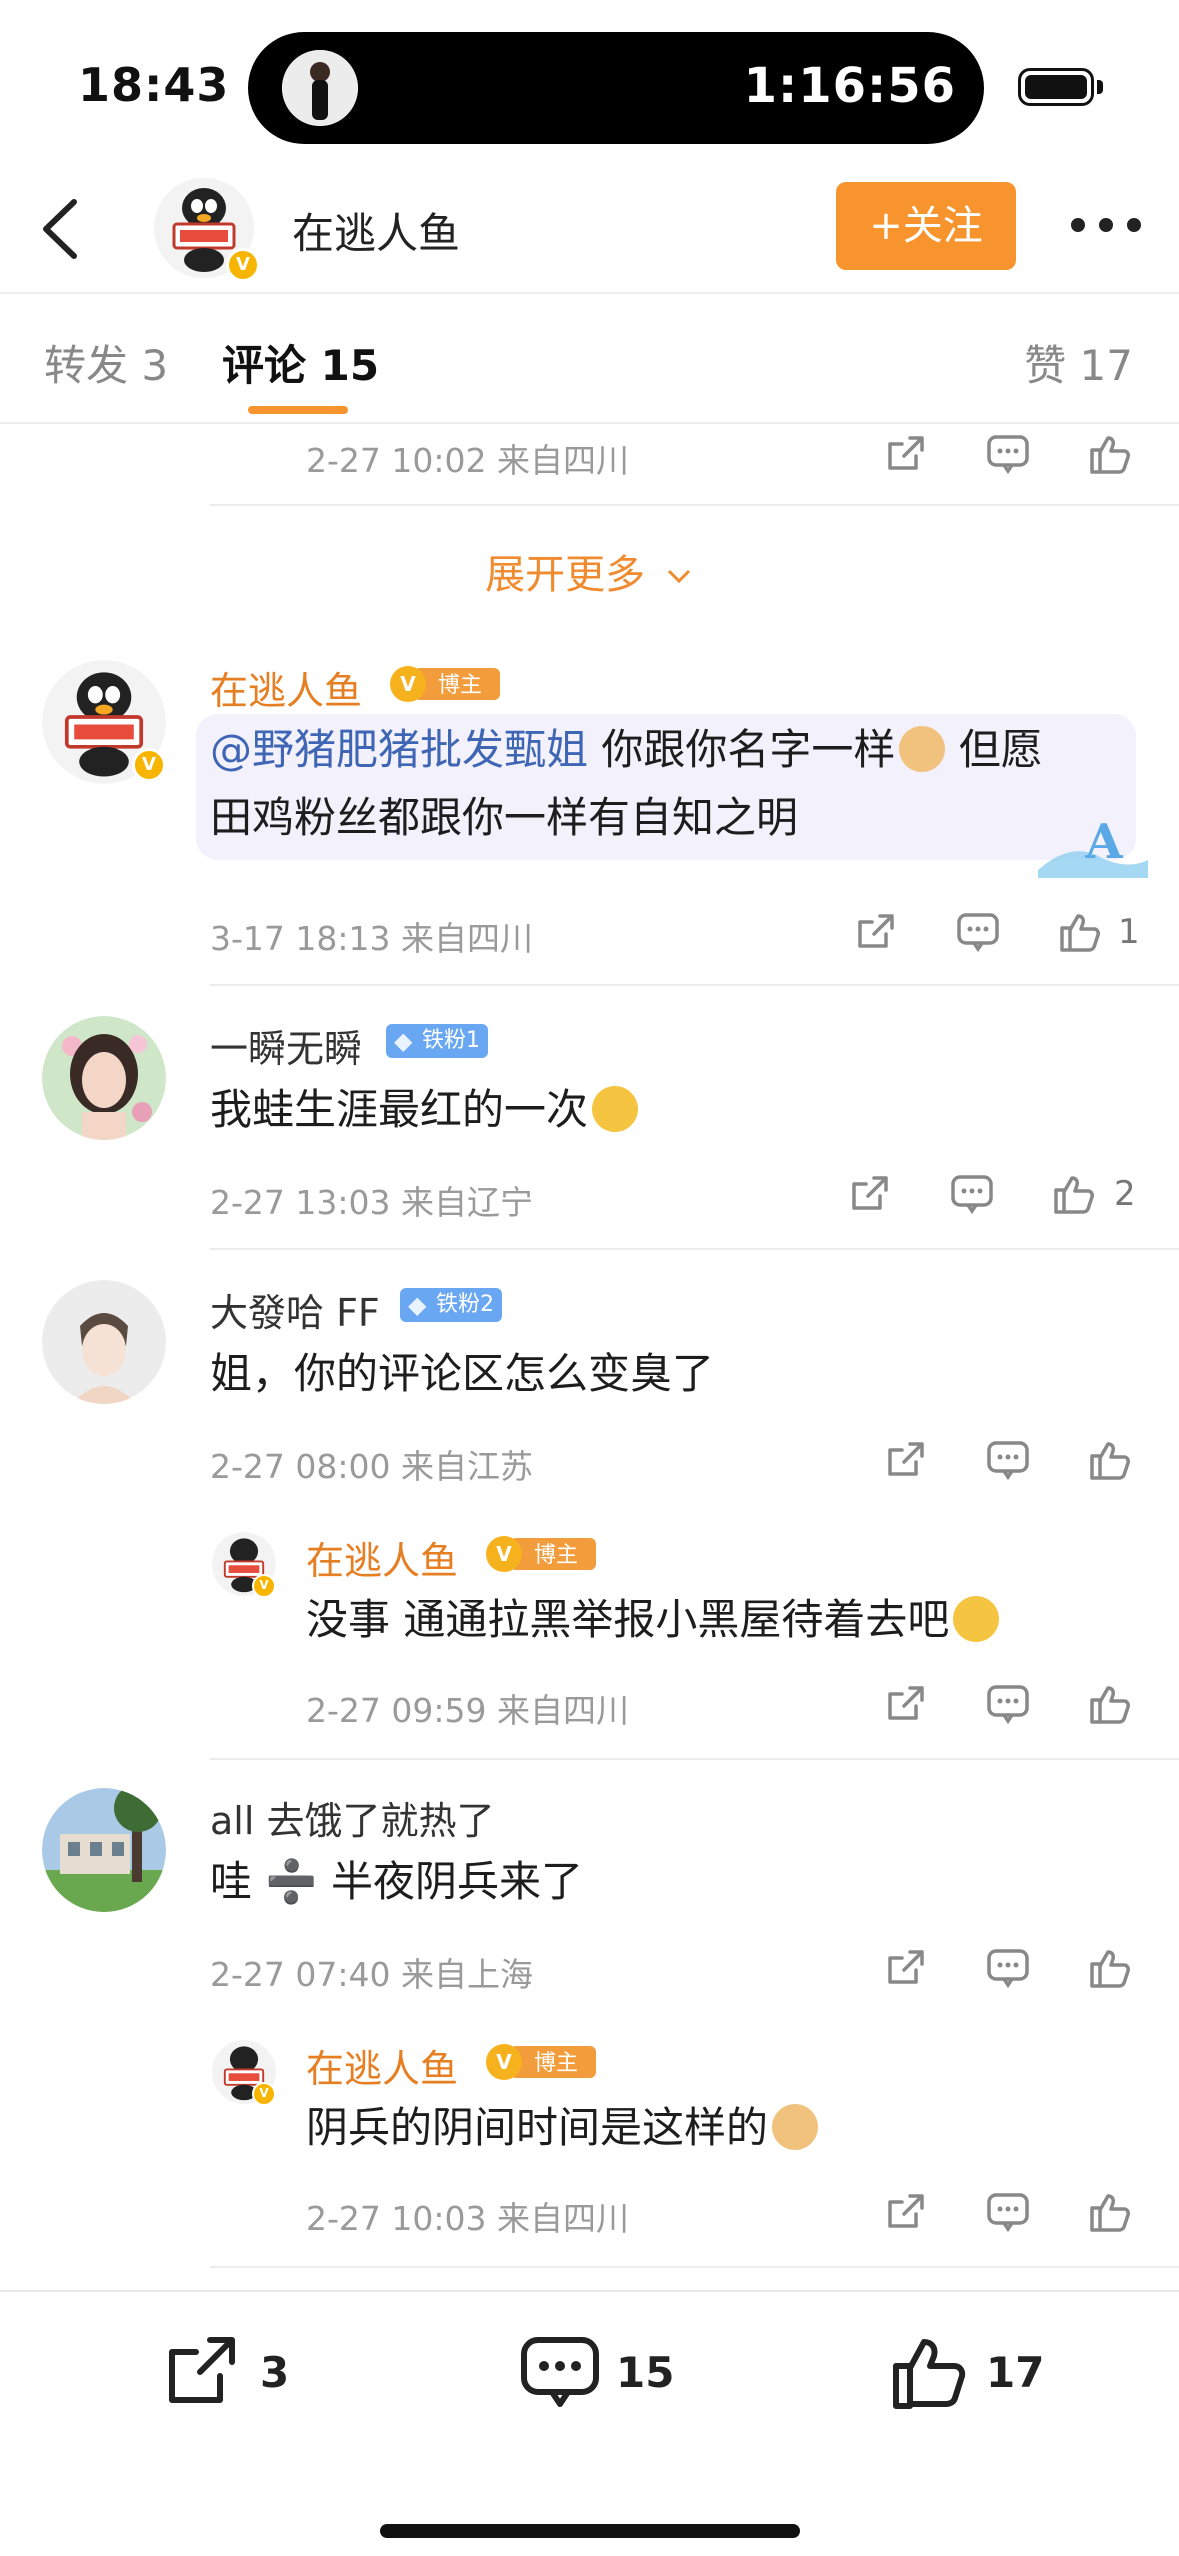 This screenshot has height=2556, width=1179. What do you see at coordinates (678, 576) in the screenshot?
I see `chevron-down-icon` at bounding box center [678, 576].